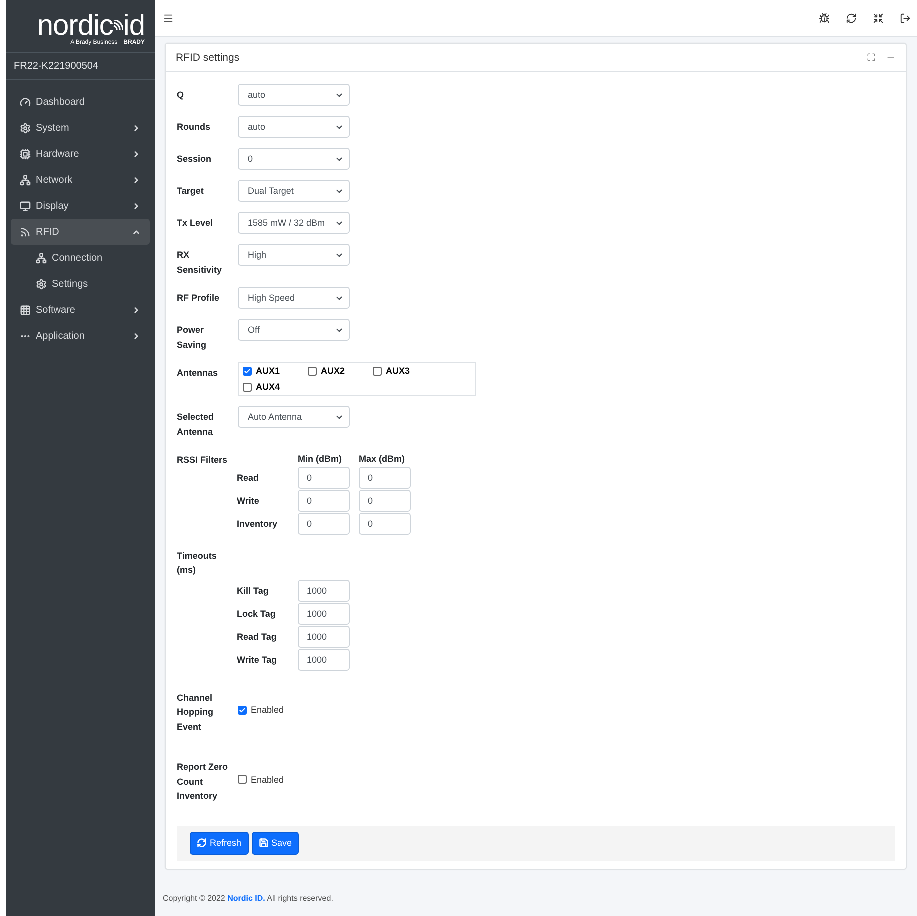  What do you see at coordinates (118, 26) in the screenshot?
I see `signal-logo-icon` at bounding box center [118, 26].